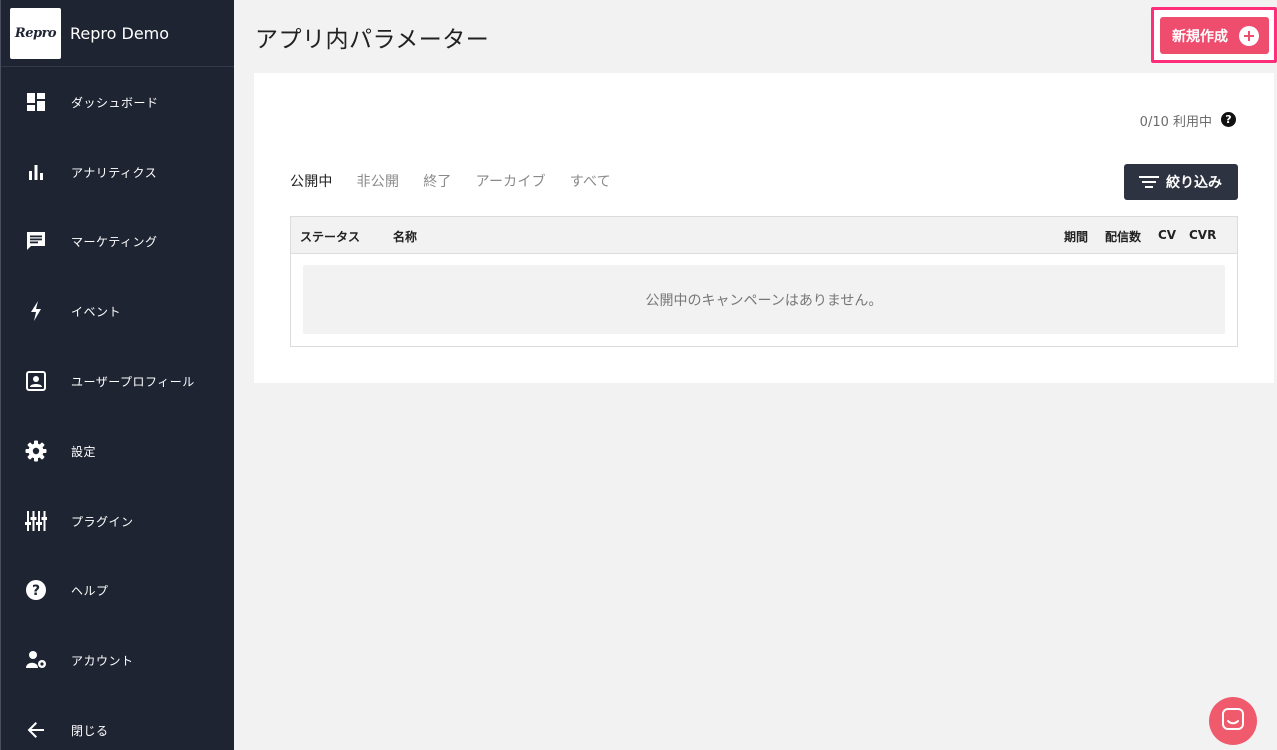  Describe the element at coordinates (311, 181) in the screenshot. I see `tab-published: 公開中` at that location.